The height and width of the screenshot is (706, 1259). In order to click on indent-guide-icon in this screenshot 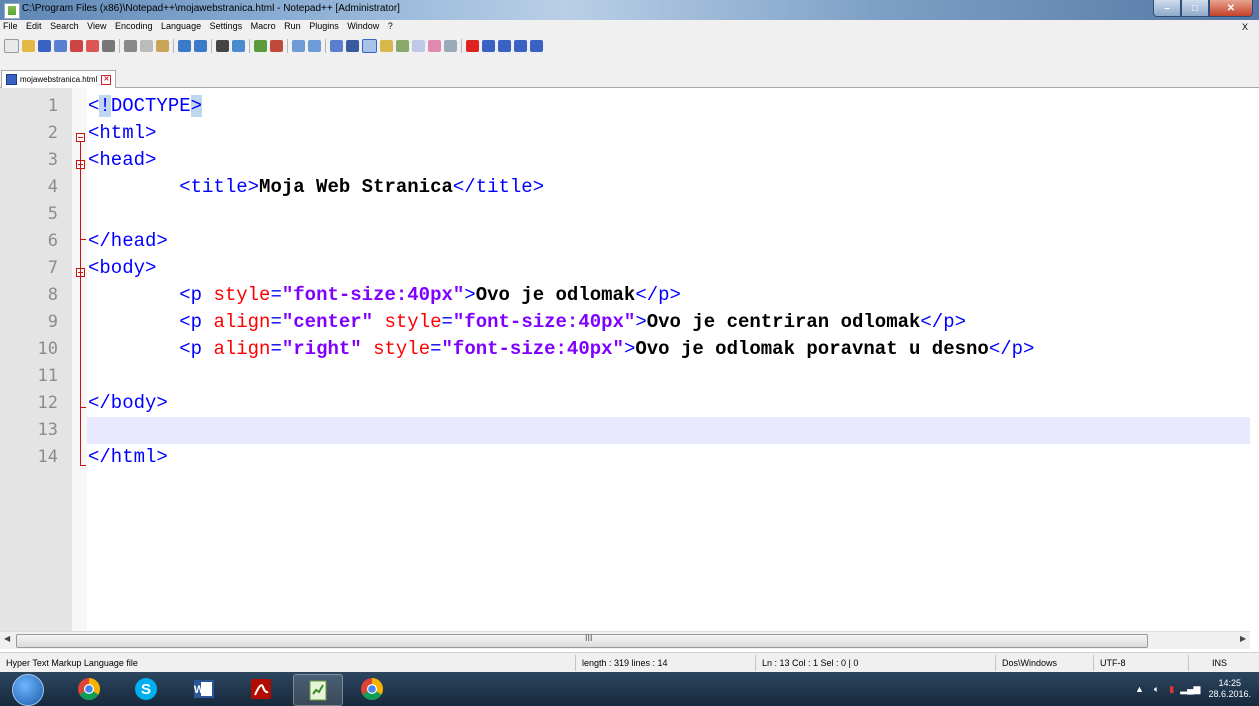, I will do `click(369, 46)`.